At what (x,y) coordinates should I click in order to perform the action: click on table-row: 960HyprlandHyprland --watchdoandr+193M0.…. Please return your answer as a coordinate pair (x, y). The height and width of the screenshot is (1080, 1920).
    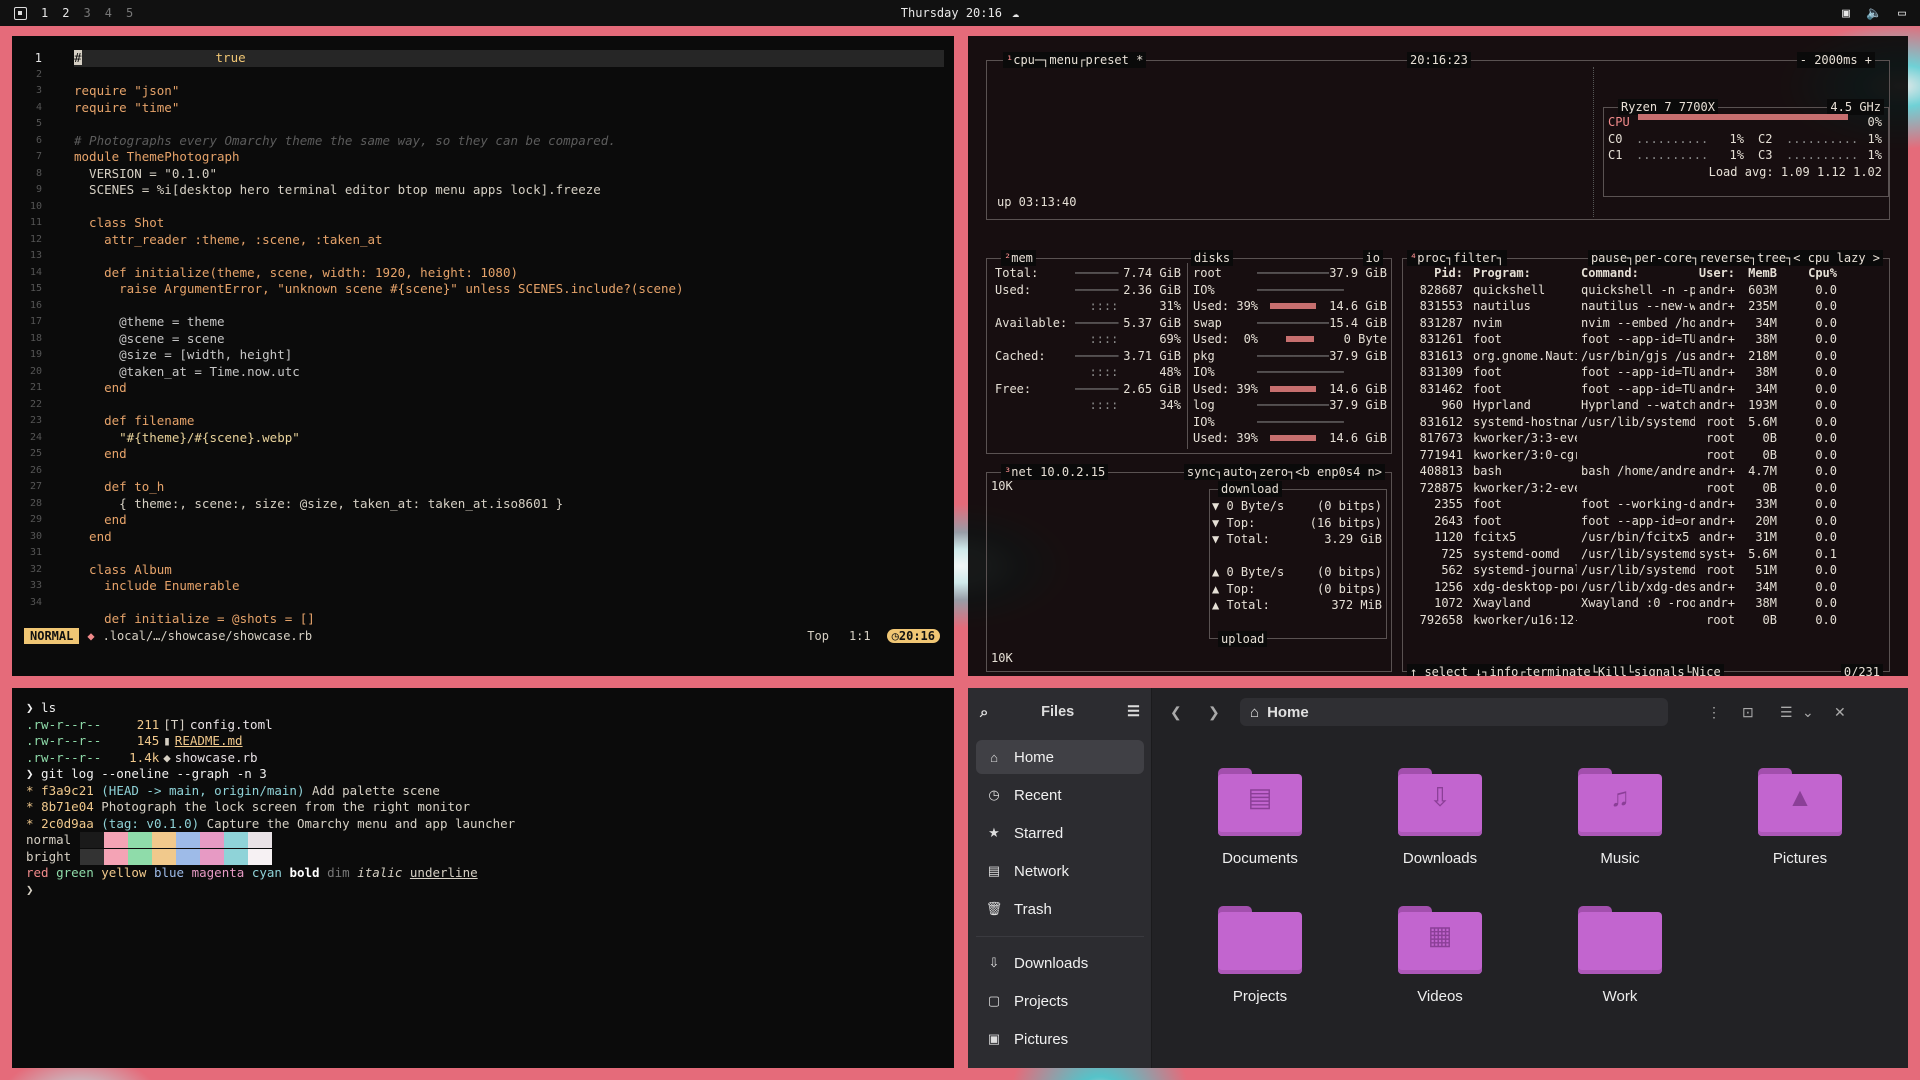
    Looking at the image, I should click on (1645, 405).